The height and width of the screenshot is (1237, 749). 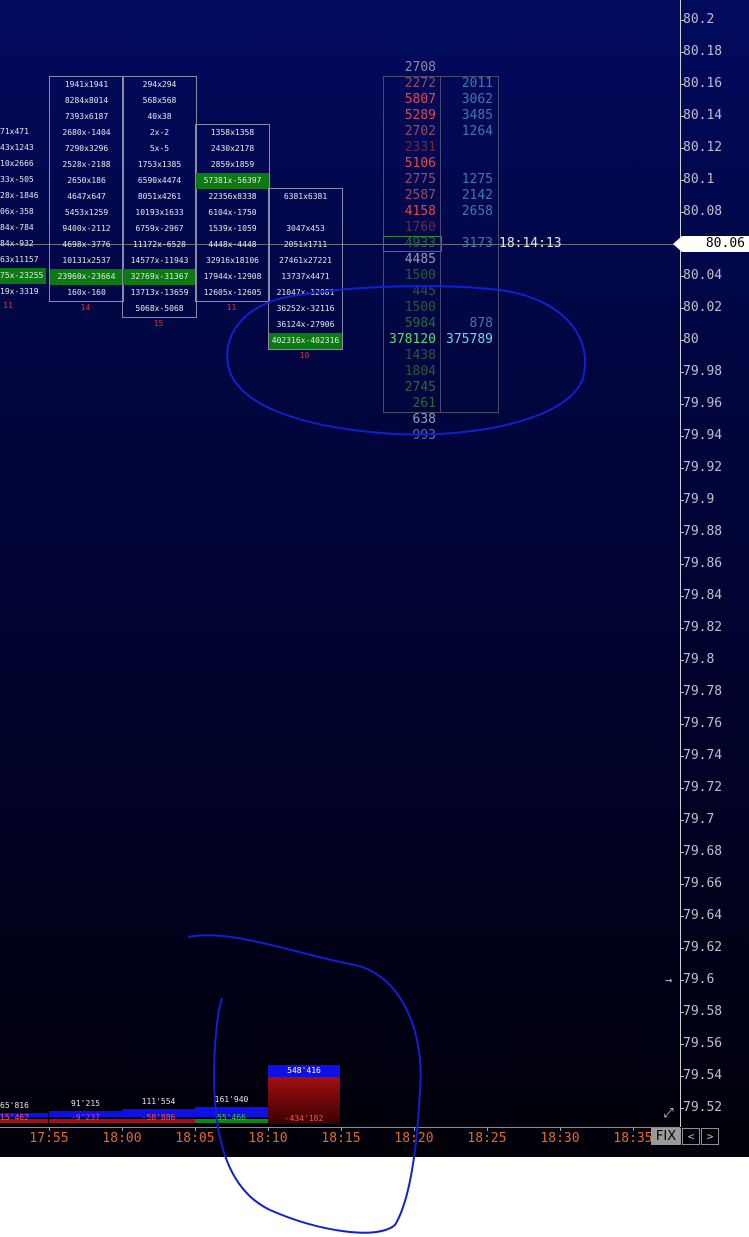 I want to click on price-label: 79.56, so click(x=703, y=1043).